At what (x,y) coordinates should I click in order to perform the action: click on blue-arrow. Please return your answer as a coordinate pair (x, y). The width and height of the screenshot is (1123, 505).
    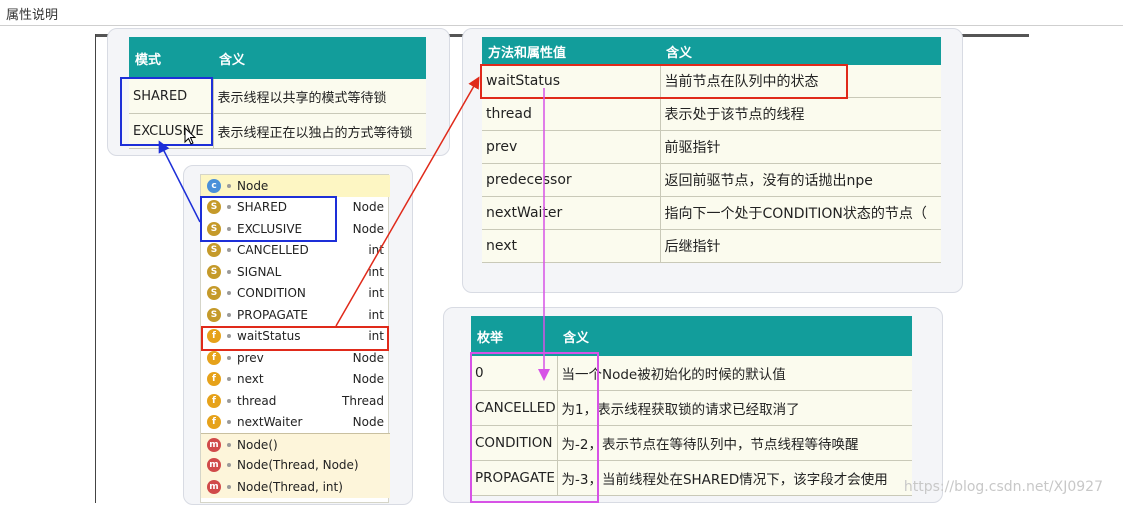
    Looking at the image, I should click on (179, 181).